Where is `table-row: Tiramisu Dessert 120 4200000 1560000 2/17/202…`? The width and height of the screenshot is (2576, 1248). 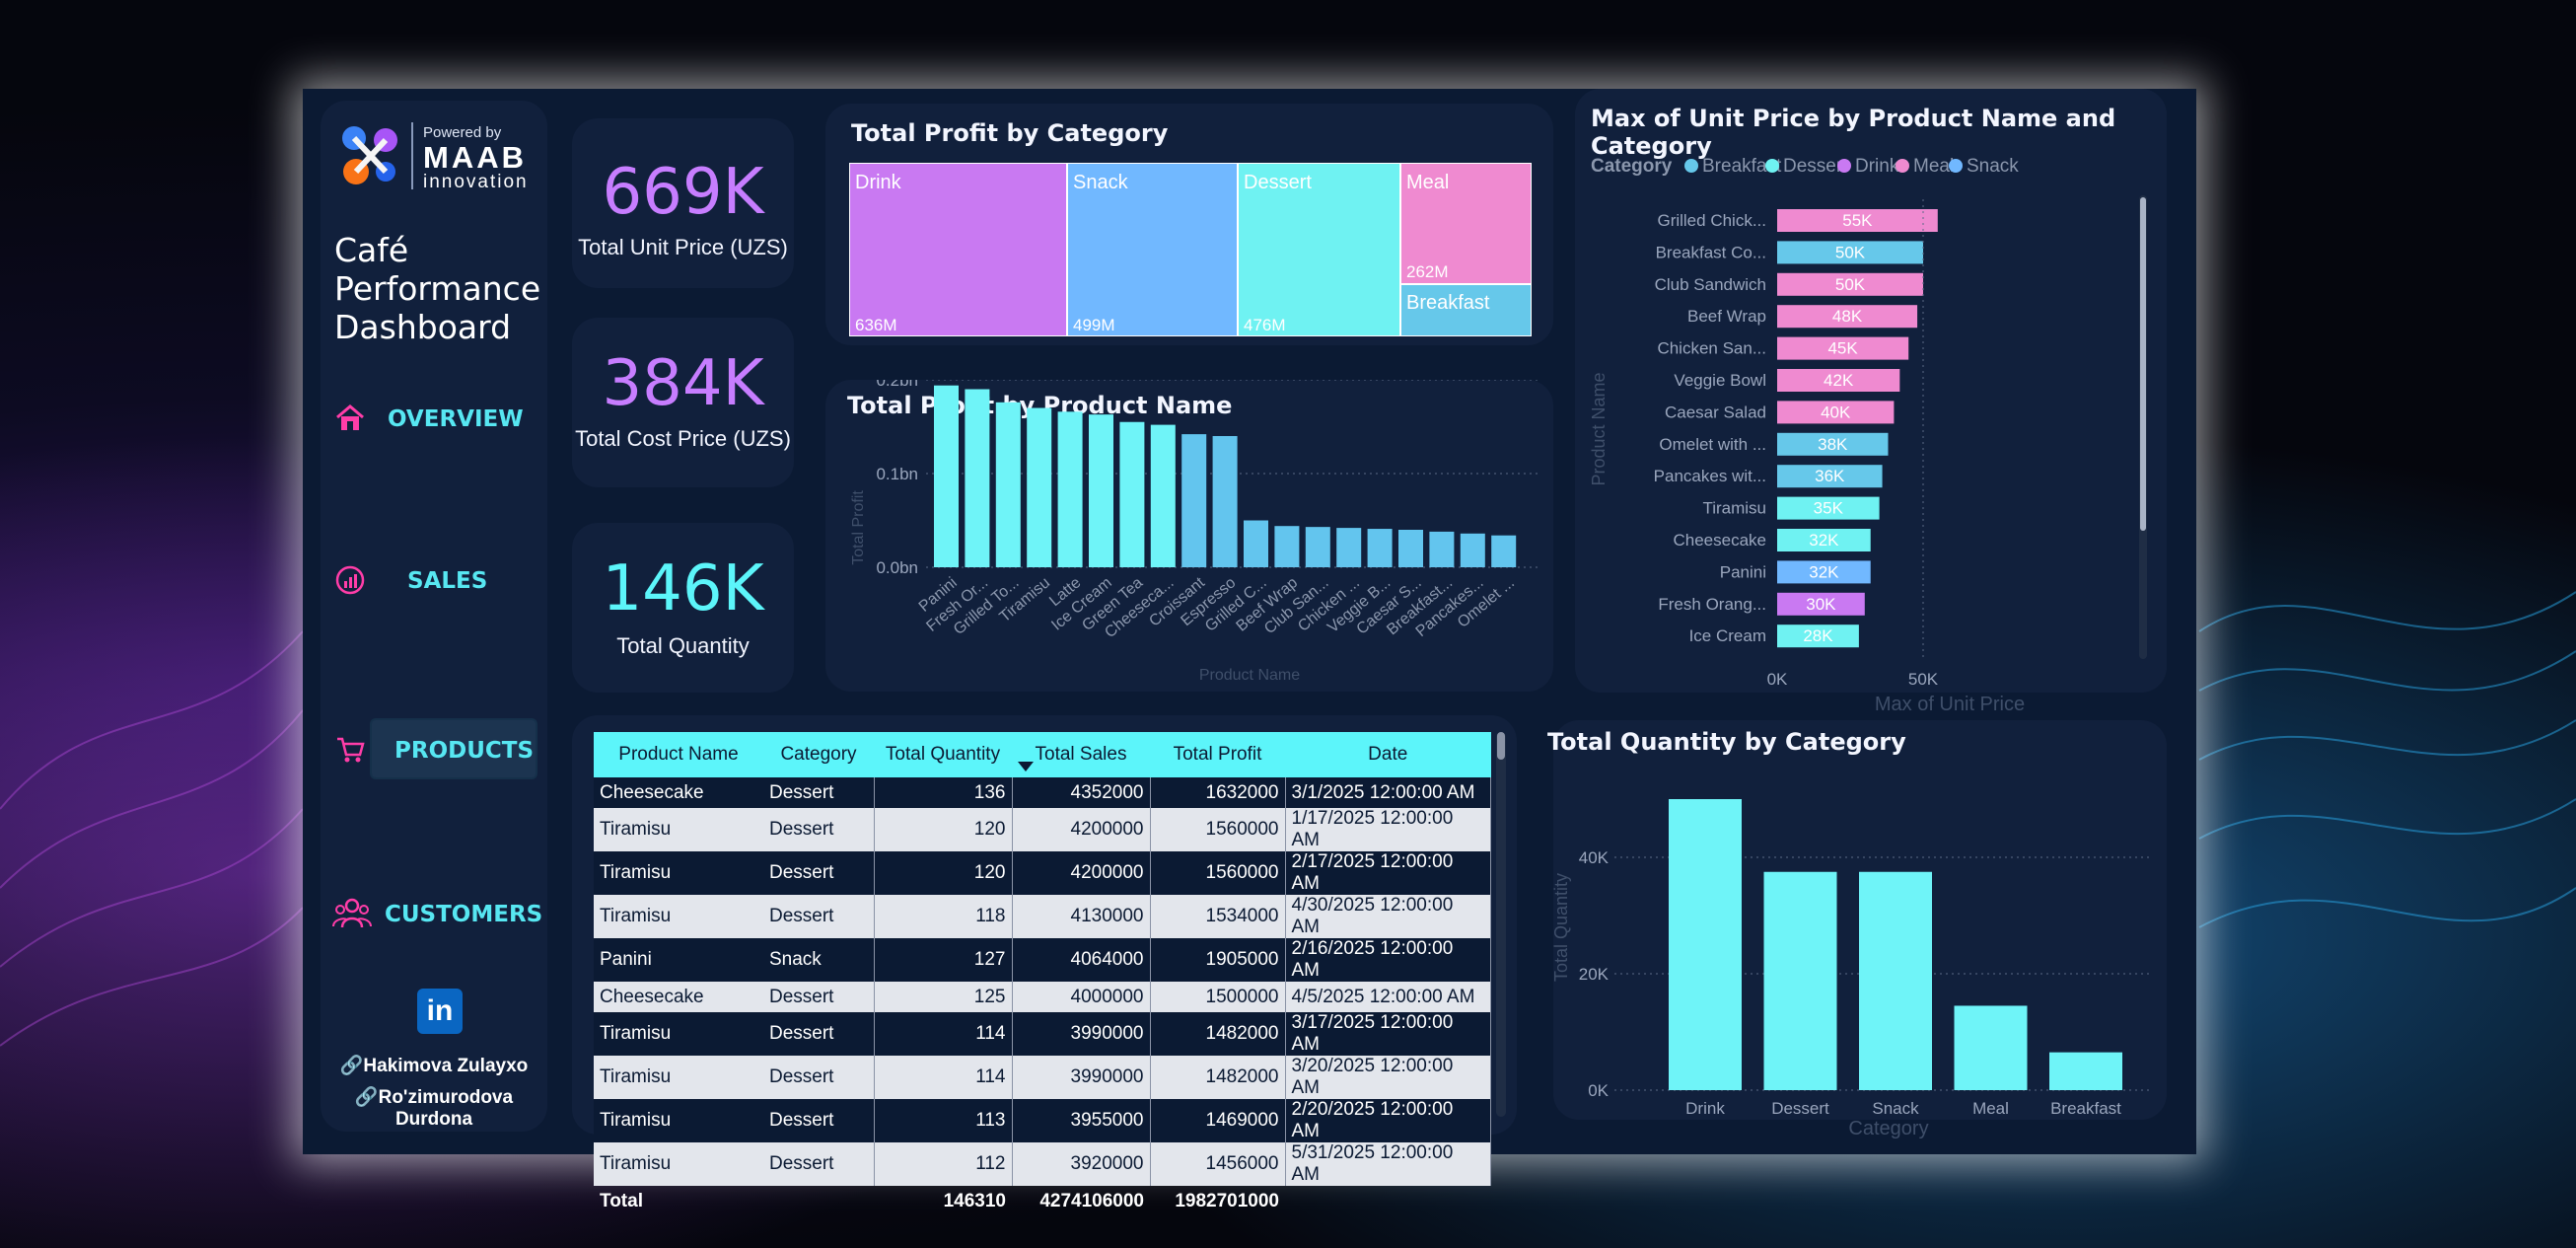 table-row: Tiramisu Dessert 120 4200000 1560000 2/17/202… is located at coordinates (1042, 873).